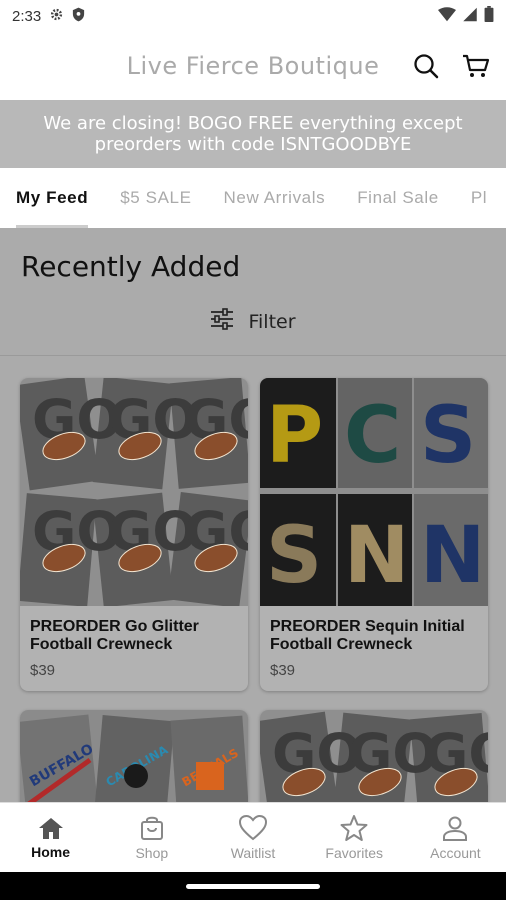 This screenshot has width=506, height=900. I want to click on nav-label: Home, so click(51, 851).